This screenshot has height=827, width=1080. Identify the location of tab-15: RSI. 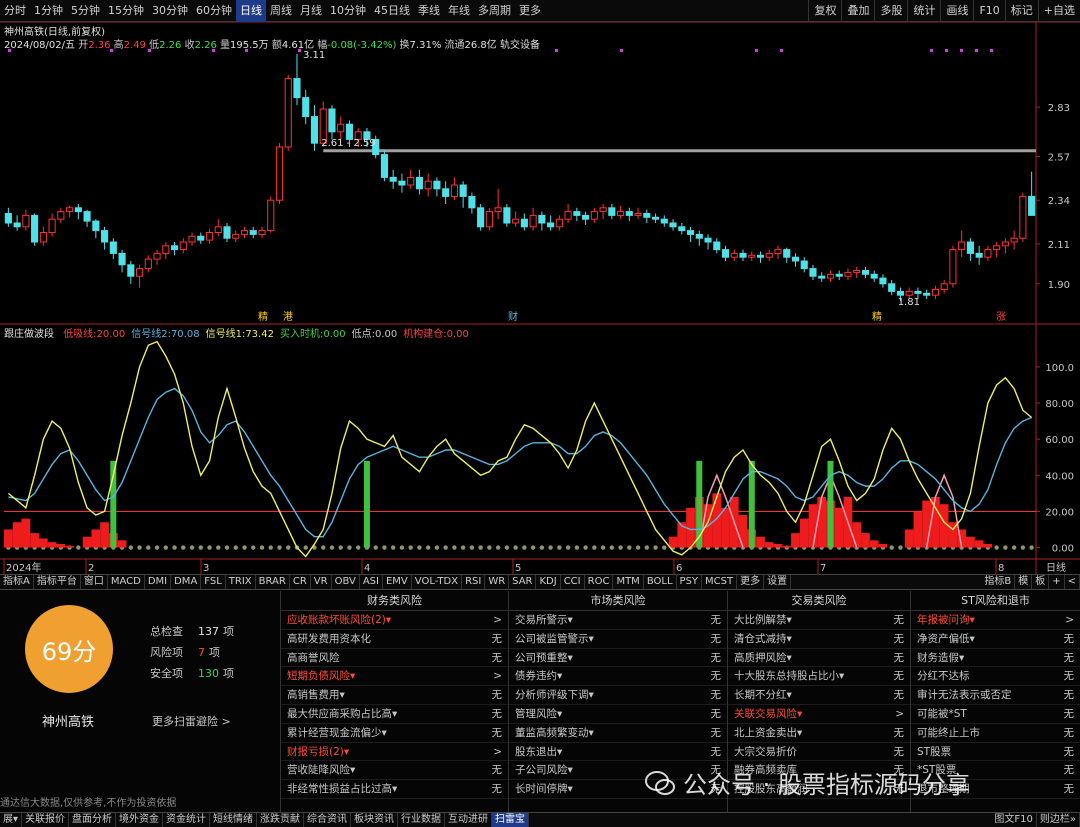
(474, 582).